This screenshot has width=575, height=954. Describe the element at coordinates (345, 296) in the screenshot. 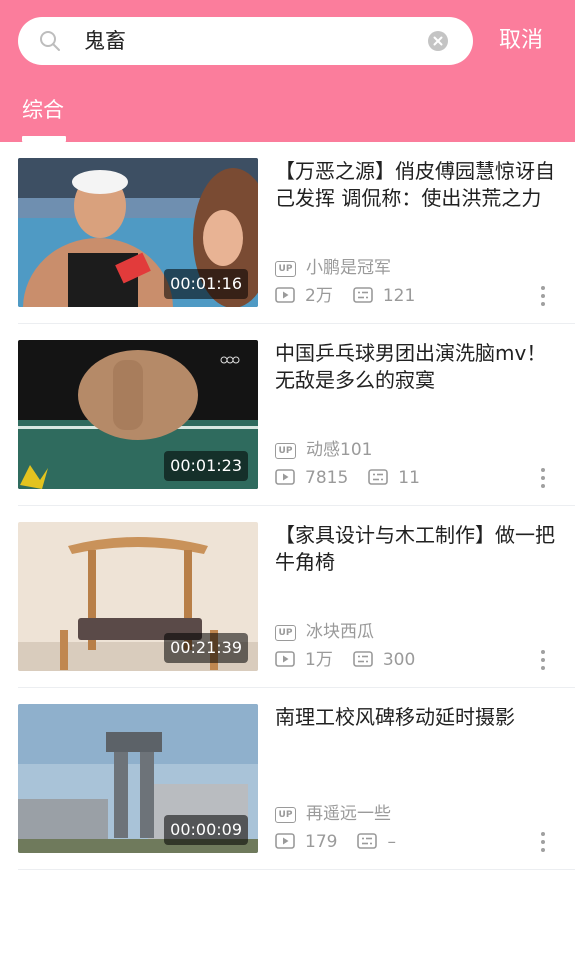

I see `stats-row: 2万 121` at that location.